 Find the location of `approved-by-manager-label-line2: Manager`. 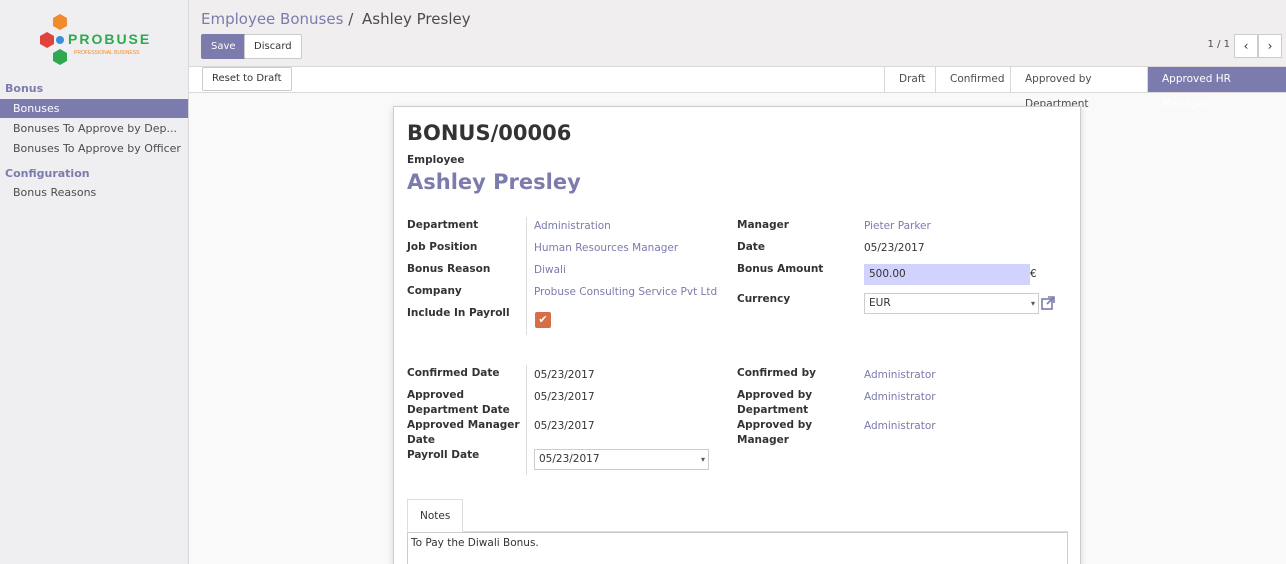

approved-by-manager-label-line2: Manager is located at coordinates (763, 440).